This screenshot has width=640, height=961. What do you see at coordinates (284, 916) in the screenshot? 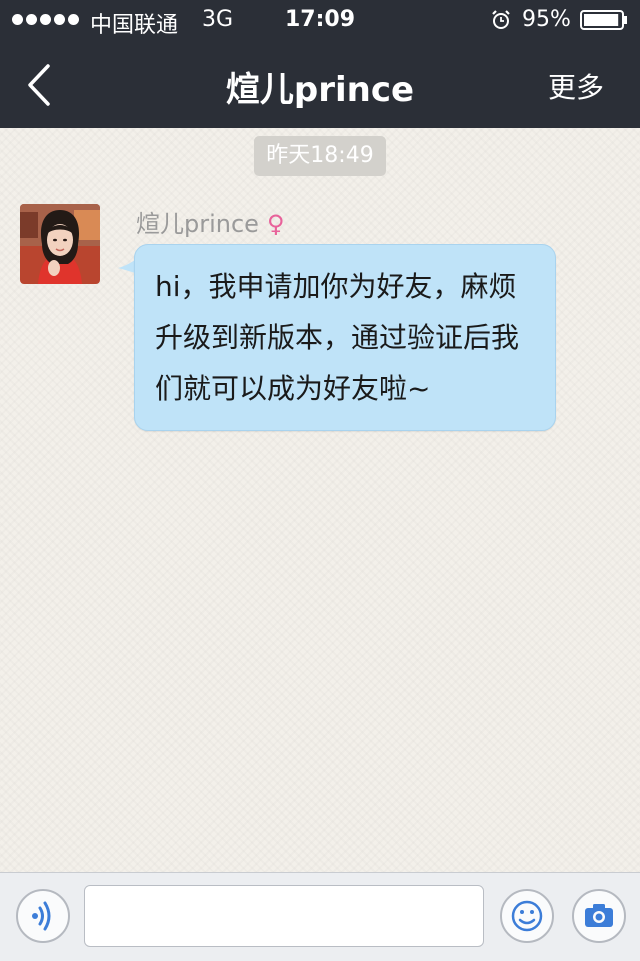
I see `message-input` at bounding box center [284, 916].